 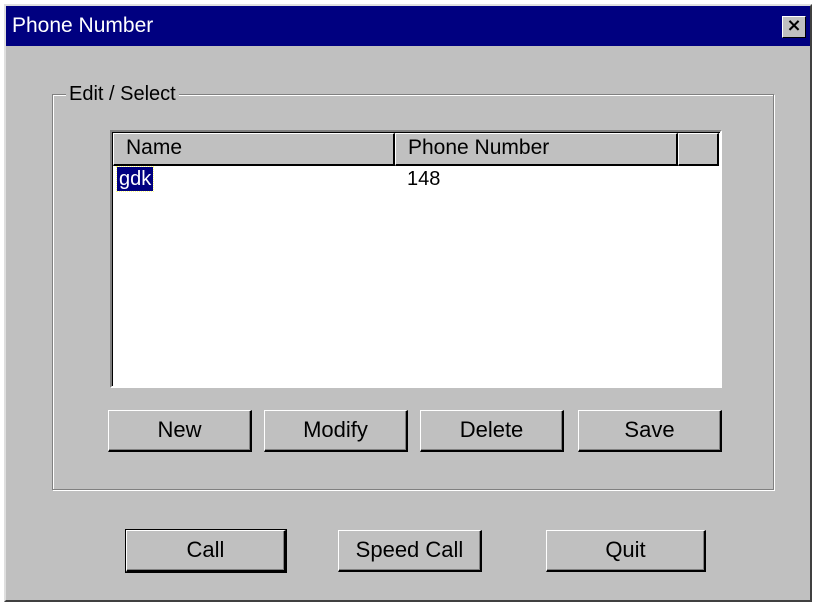 What do you see at coordinates (83, 25) in the screenshot?
I see `window-title: Phone Number` at bounding box center [83, 25].